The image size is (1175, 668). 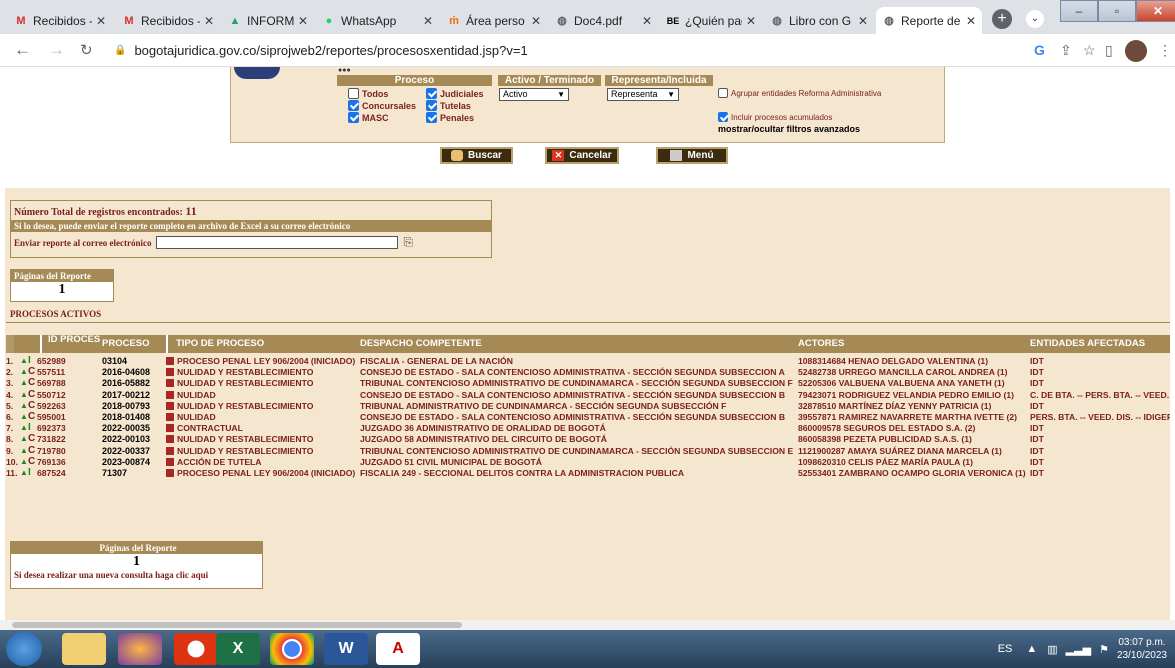 I want to click on chrome-menu-icon: ⋮, so click(x=1165, y=50).